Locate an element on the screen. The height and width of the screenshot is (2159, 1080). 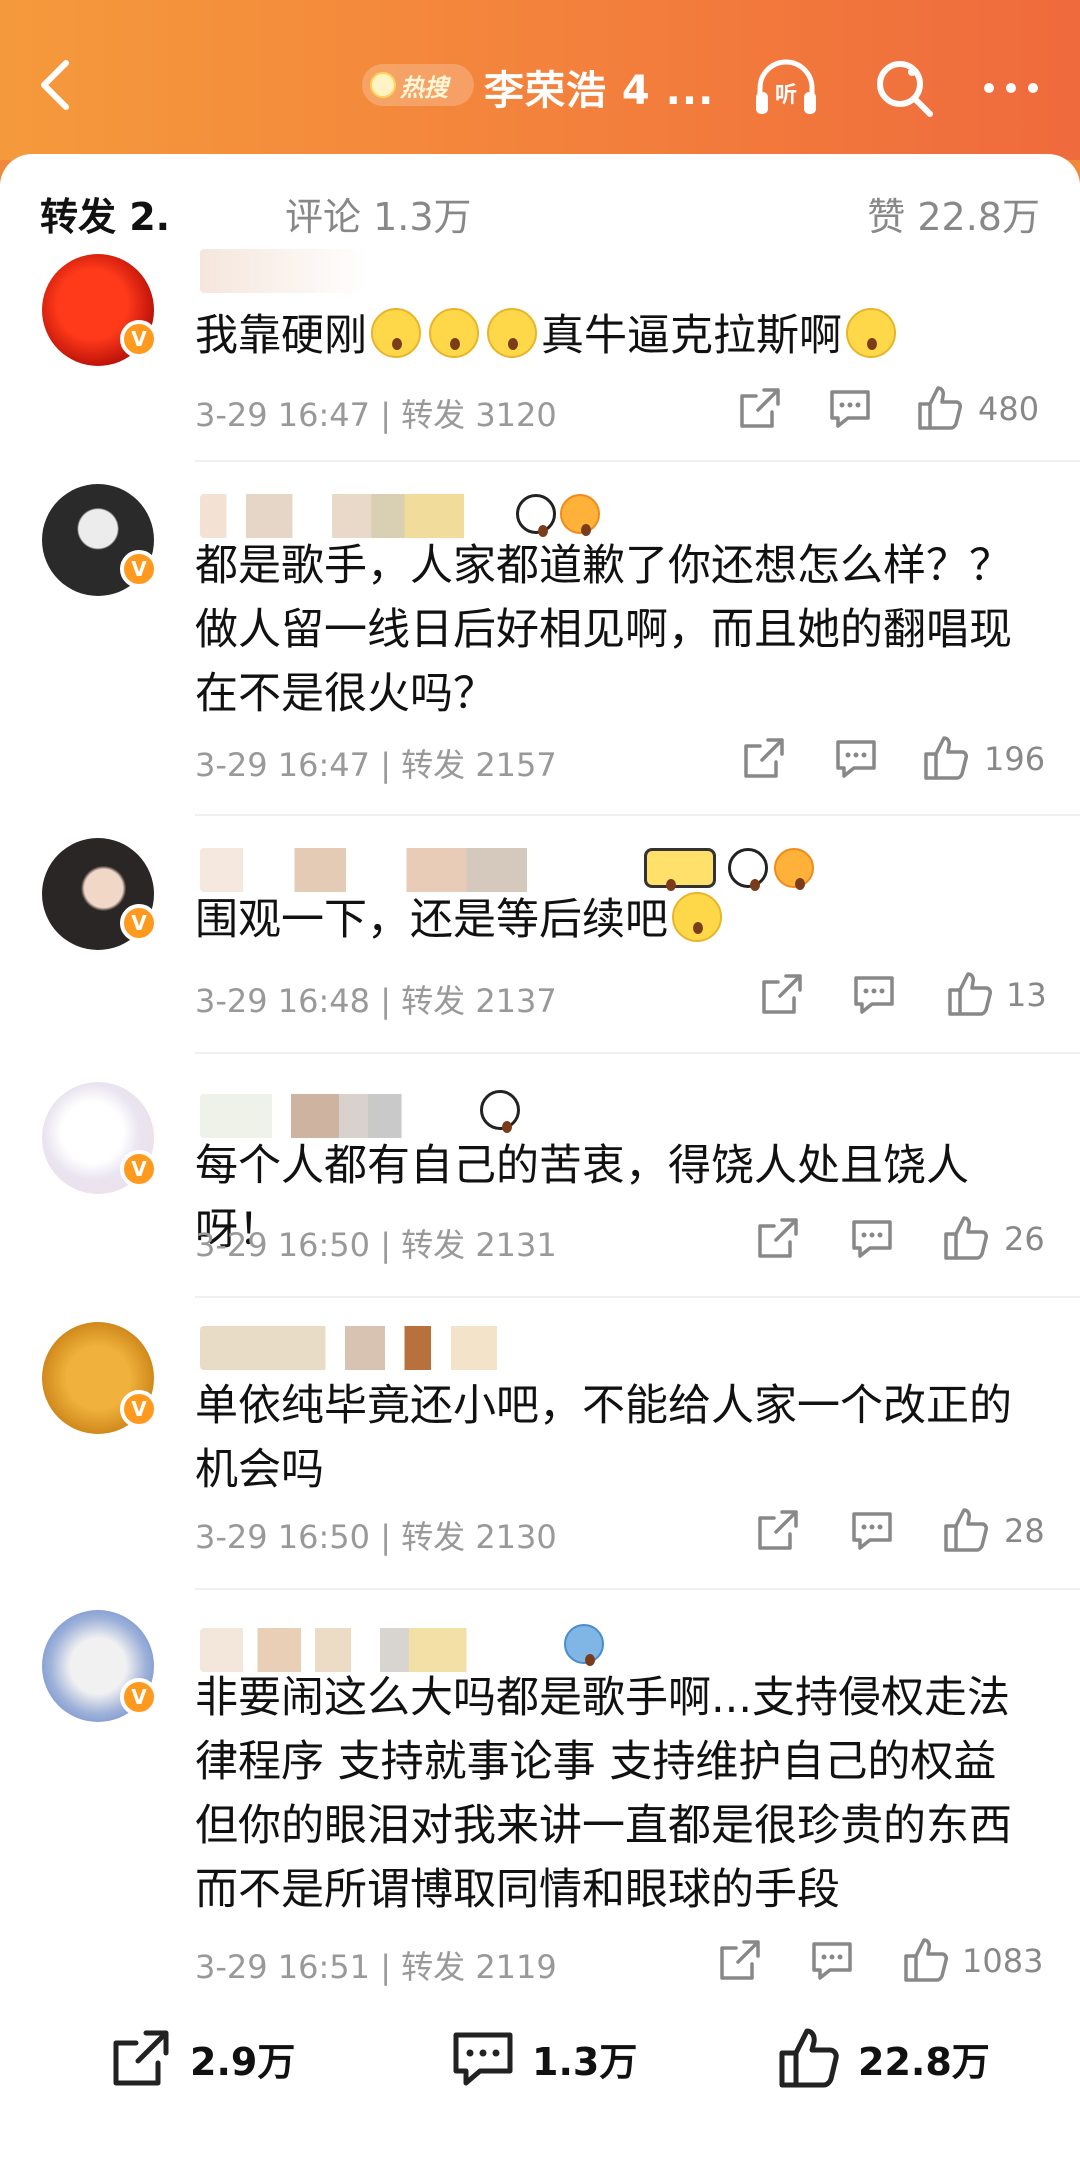
like-count: 1083 is located at coordinates (1003, 1961).